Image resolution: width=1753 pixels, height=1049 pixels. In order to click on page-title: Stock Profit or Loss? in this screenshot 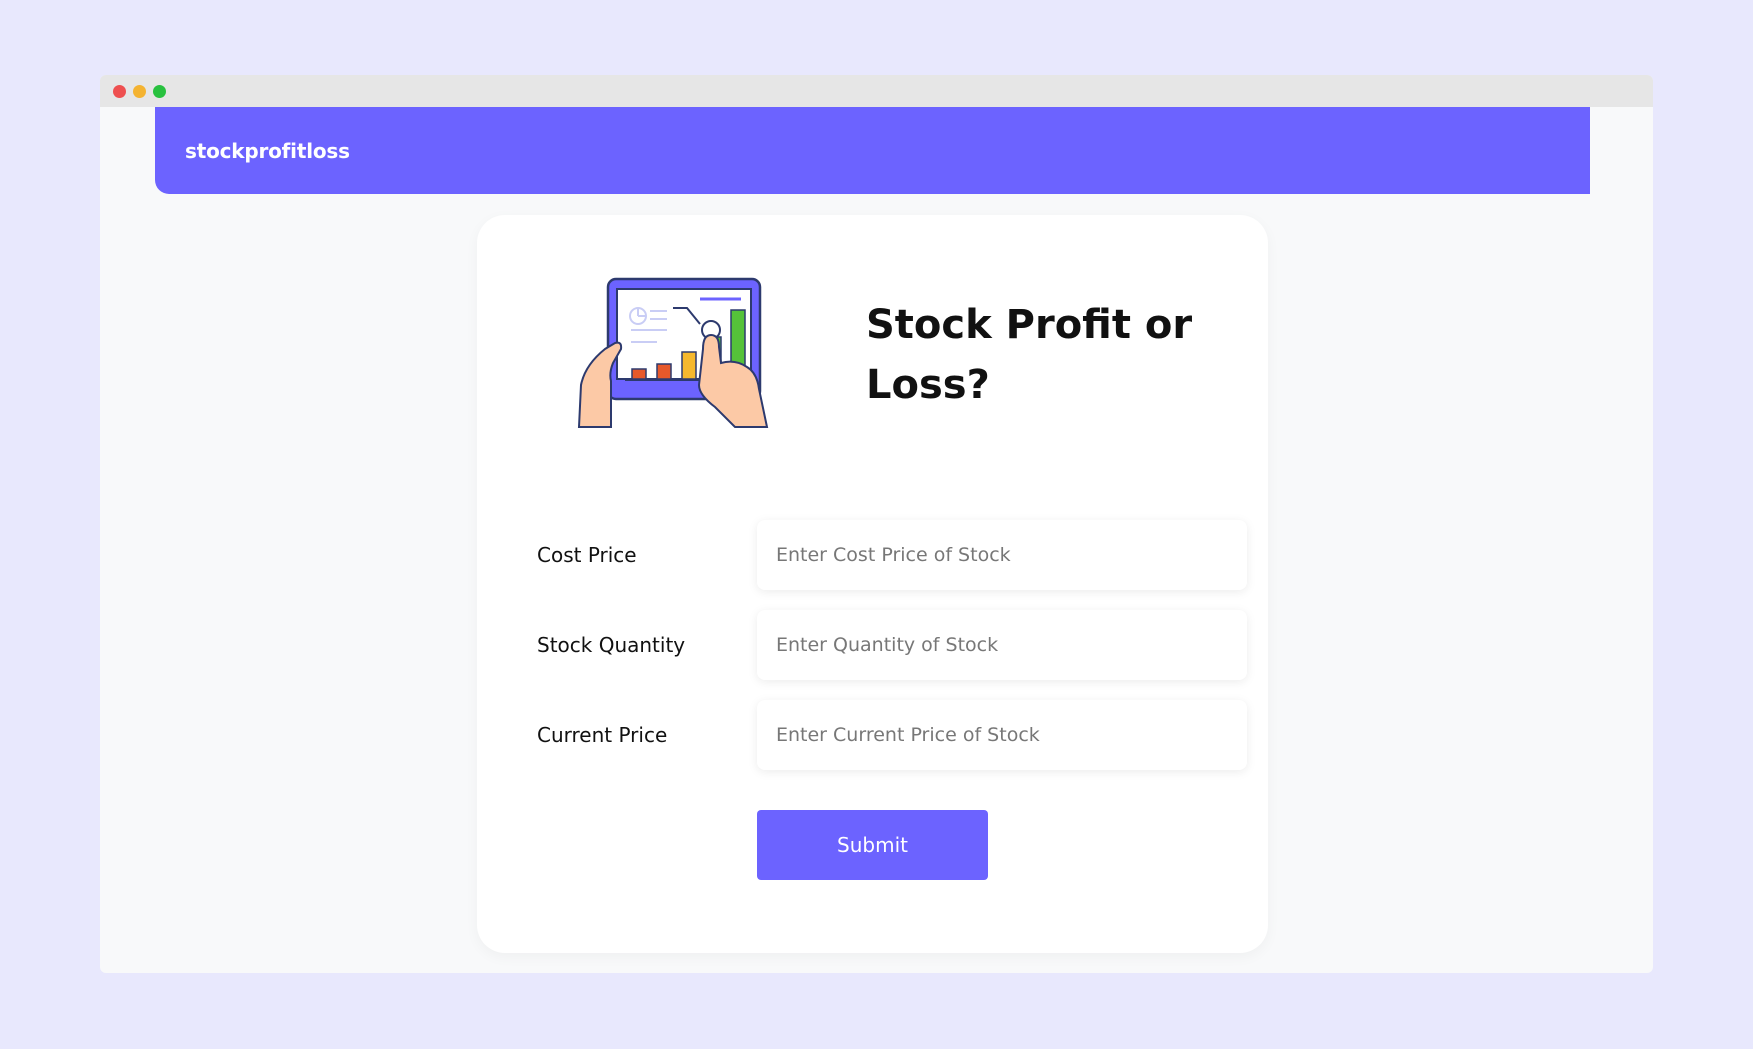, I will do `click(1029, 355)`.